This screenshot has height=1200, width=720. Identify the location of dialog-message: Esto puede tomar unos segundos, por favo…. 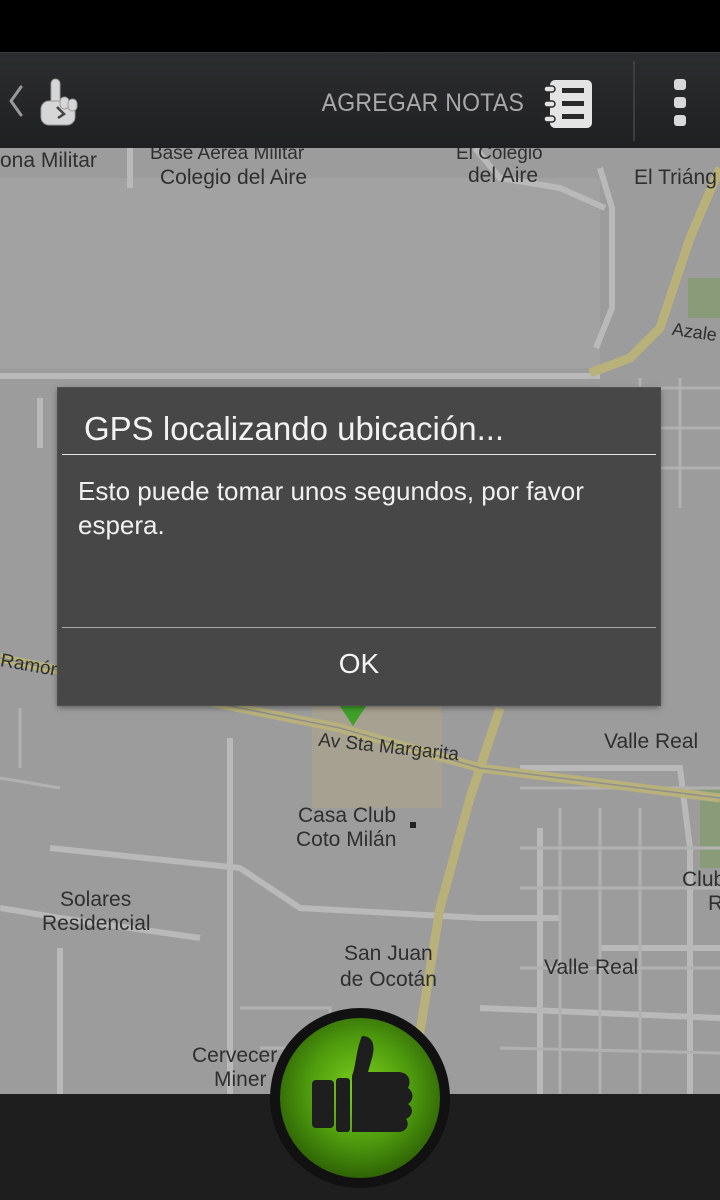
(331, 508).